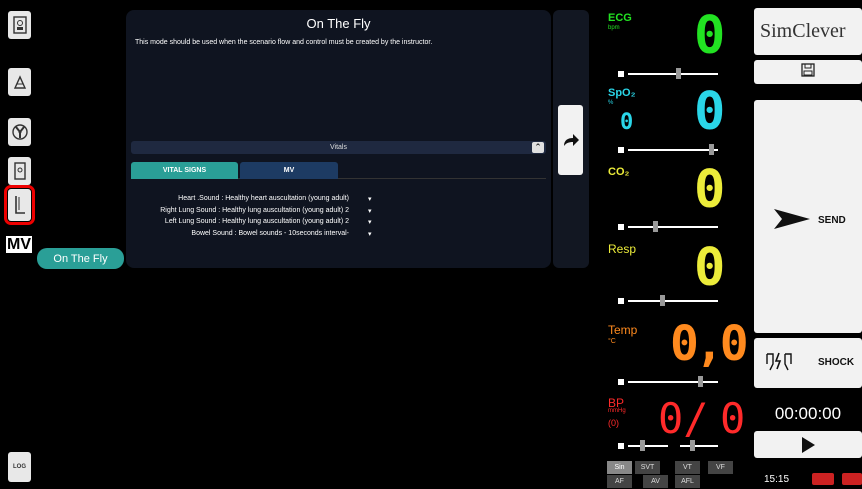 This screenshot has width=862, height=489. I want to click on rhythm-av: AV, so click(655, 481).